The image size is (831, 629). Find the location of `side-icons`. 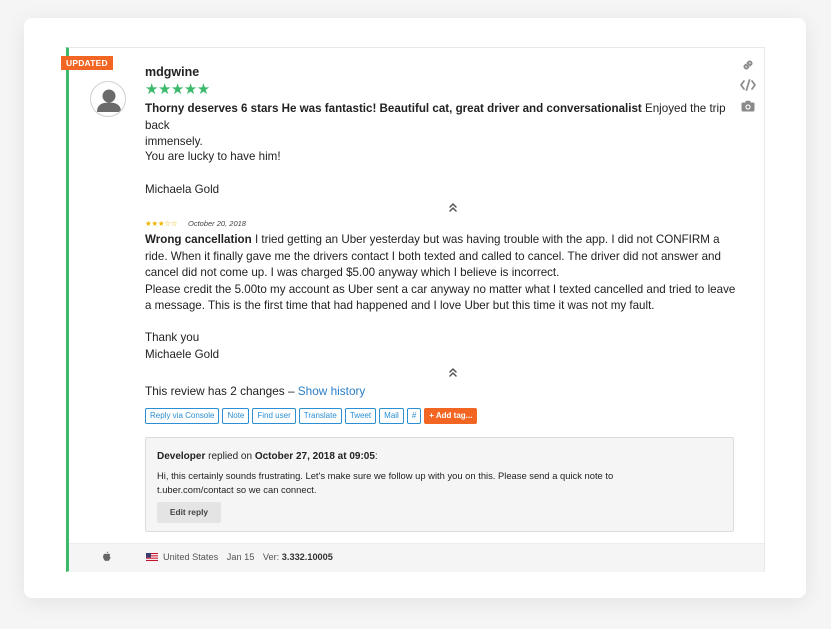

side-icons is located at coordinates (748, 89).